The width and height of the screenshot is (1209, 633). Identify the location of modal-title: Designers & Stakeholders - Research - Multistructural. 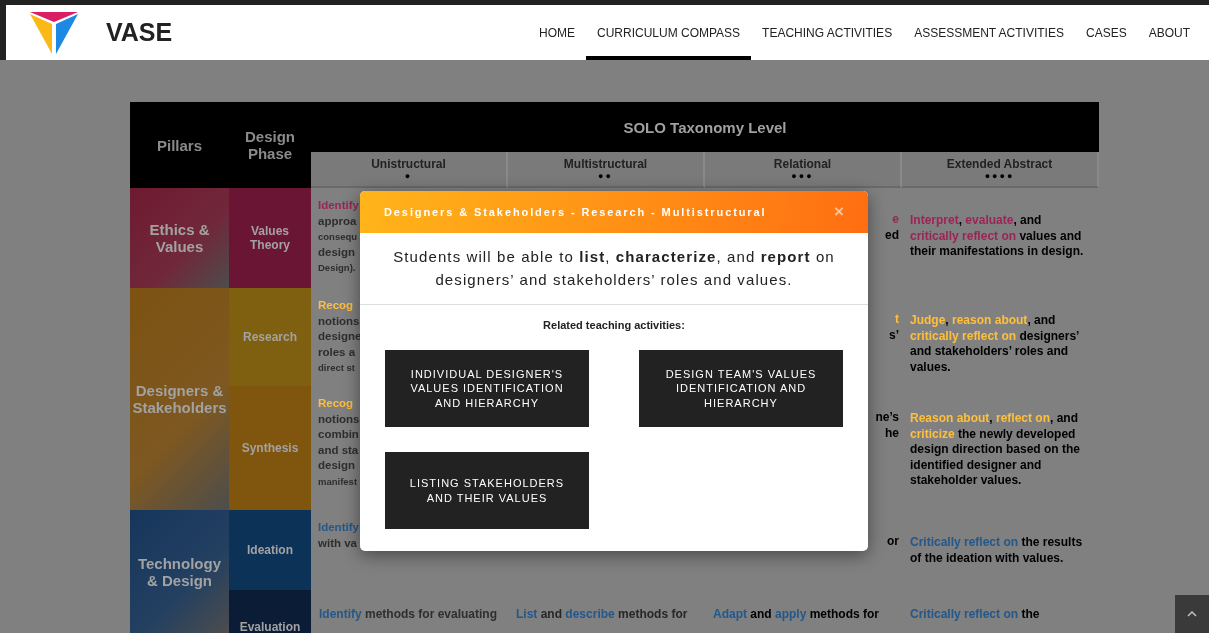
(575, 212).